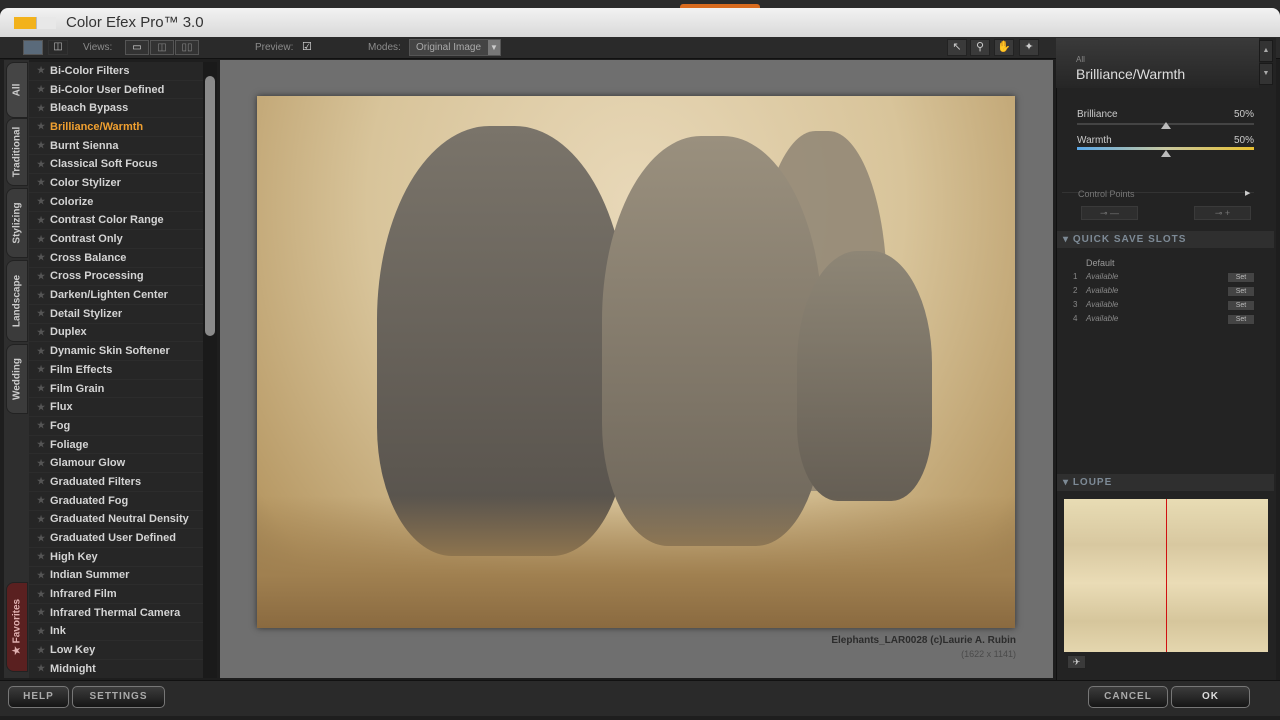 This screenshot has height=720, width=1280. I want to click on loupe-header: ▾ LOUPE, so click(1165, 482).